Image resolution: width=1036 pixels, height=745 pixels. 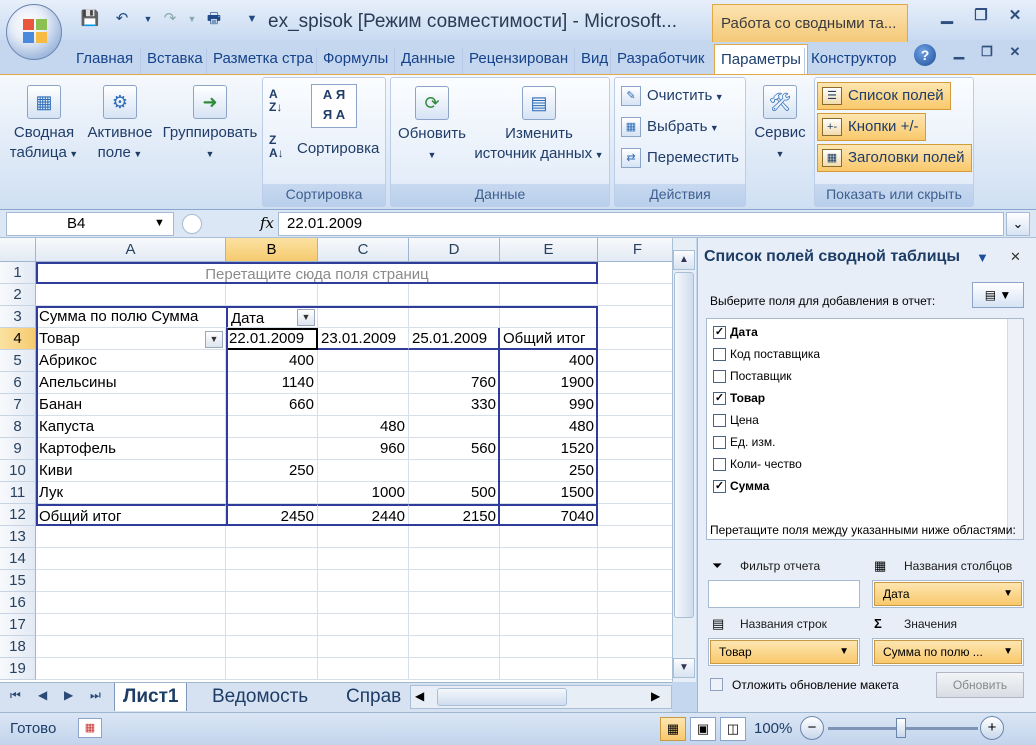 What do you see at coordinates (131, 250) in the screenshot?
I see `column-header-a: A` at bounding box center [131, 250].